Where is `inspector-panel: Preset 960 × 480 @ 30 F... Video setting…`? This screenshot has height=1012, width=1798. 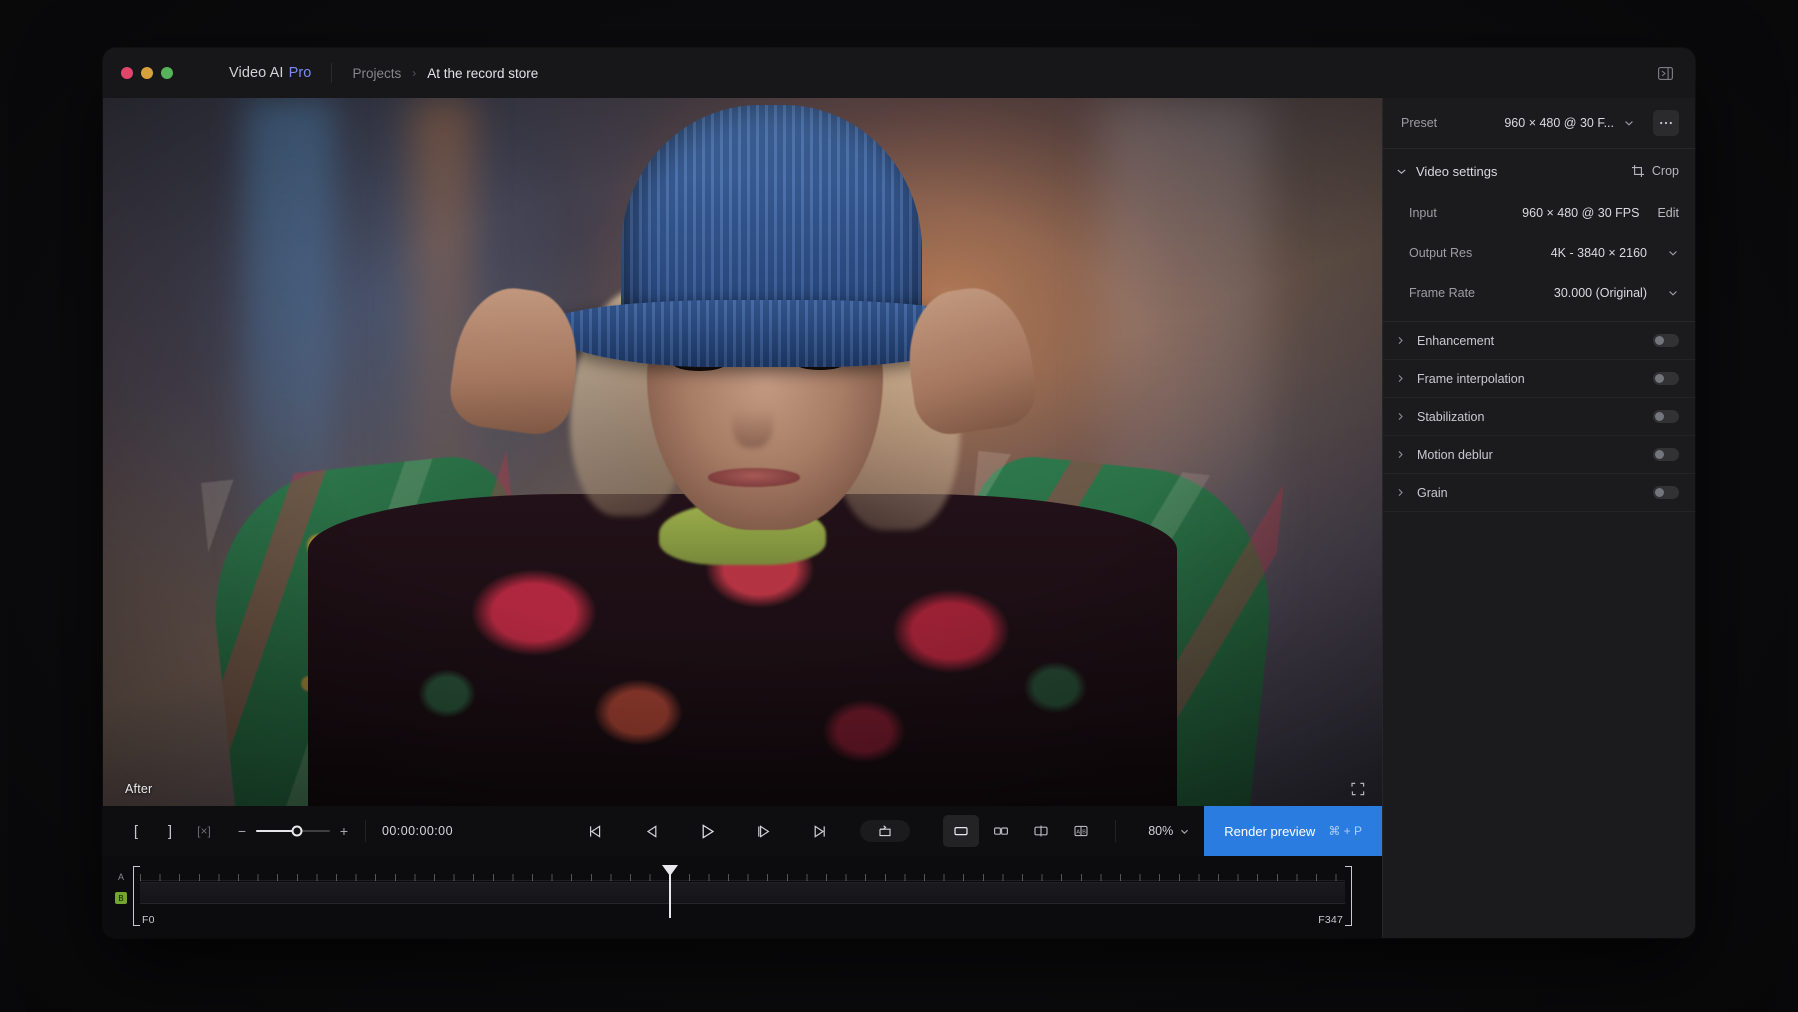 inspector-panel: Preset 960 × 480 @ 30 F... Video setting… is located at coordinates (1538, 518).